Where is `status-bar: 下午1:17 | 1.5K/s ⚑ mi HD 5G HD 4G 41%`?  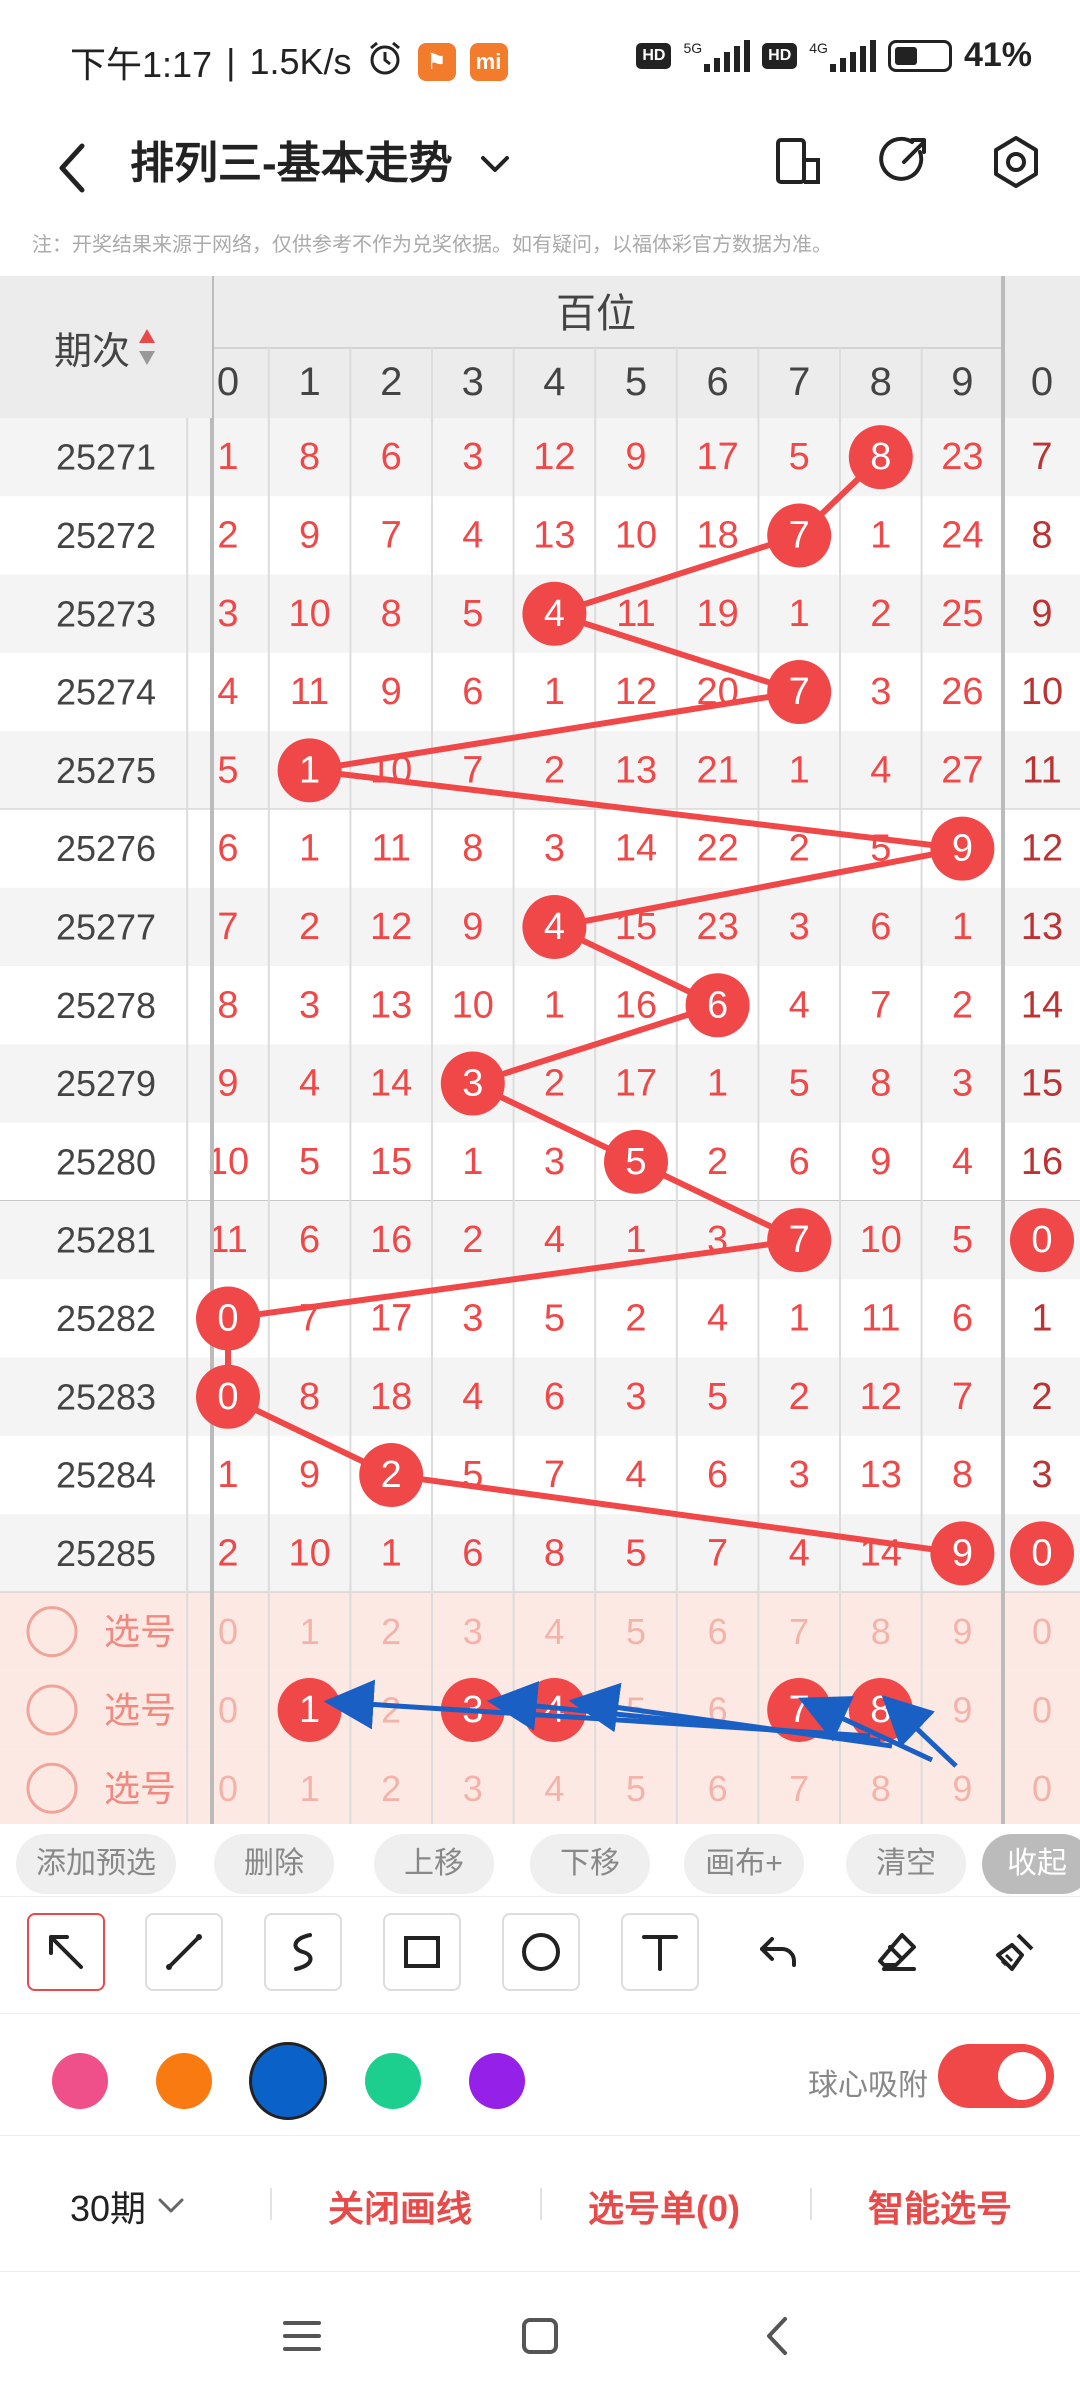 status-bar: 下午1:17 | 1.5K/s ⚑ mi HD 5G HD 4G 41% is located at coordinates (540, 55).